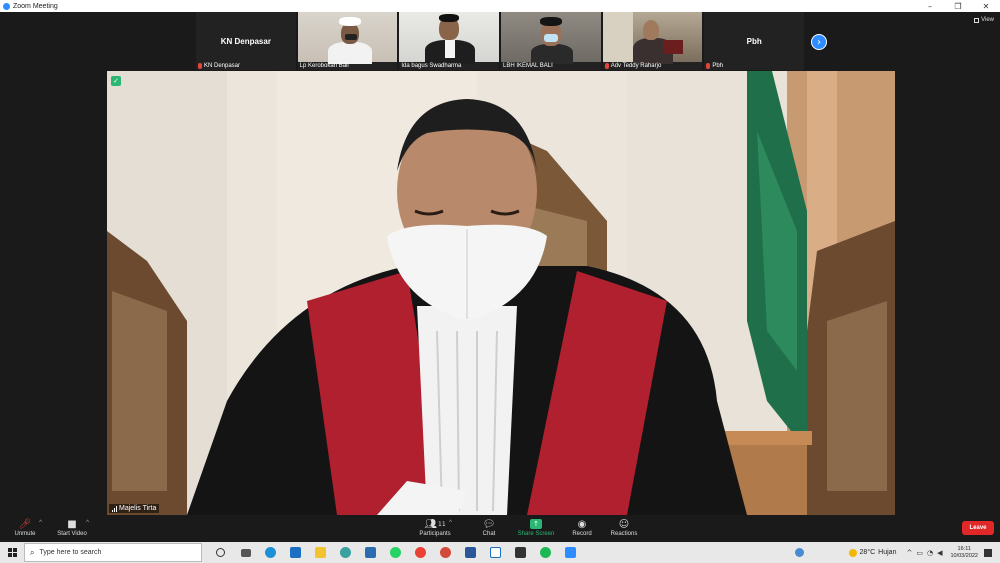  Describe the element at coordinates (867, 552) in the screenshot. I see `weather-temp: 28°C` at that location.